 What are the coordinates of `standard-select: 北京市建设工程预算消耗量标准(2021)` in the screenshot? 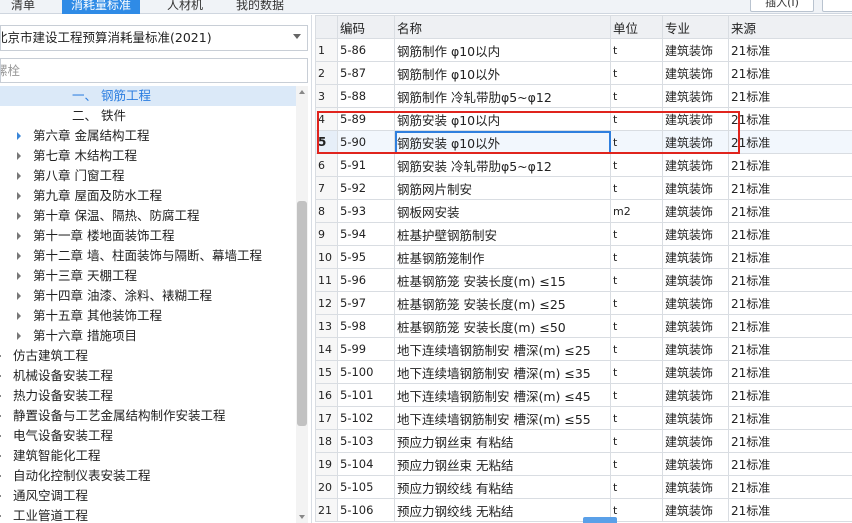 It's located at (154, 38).